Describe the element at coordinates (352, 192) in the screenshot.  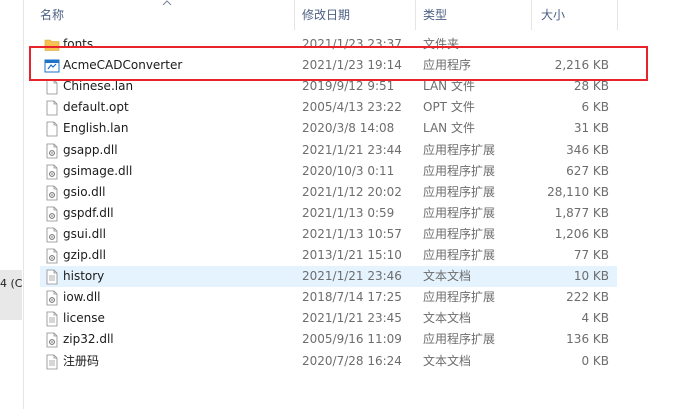
I see `file-date-modified: 2021/1/12 20:02` at that location.